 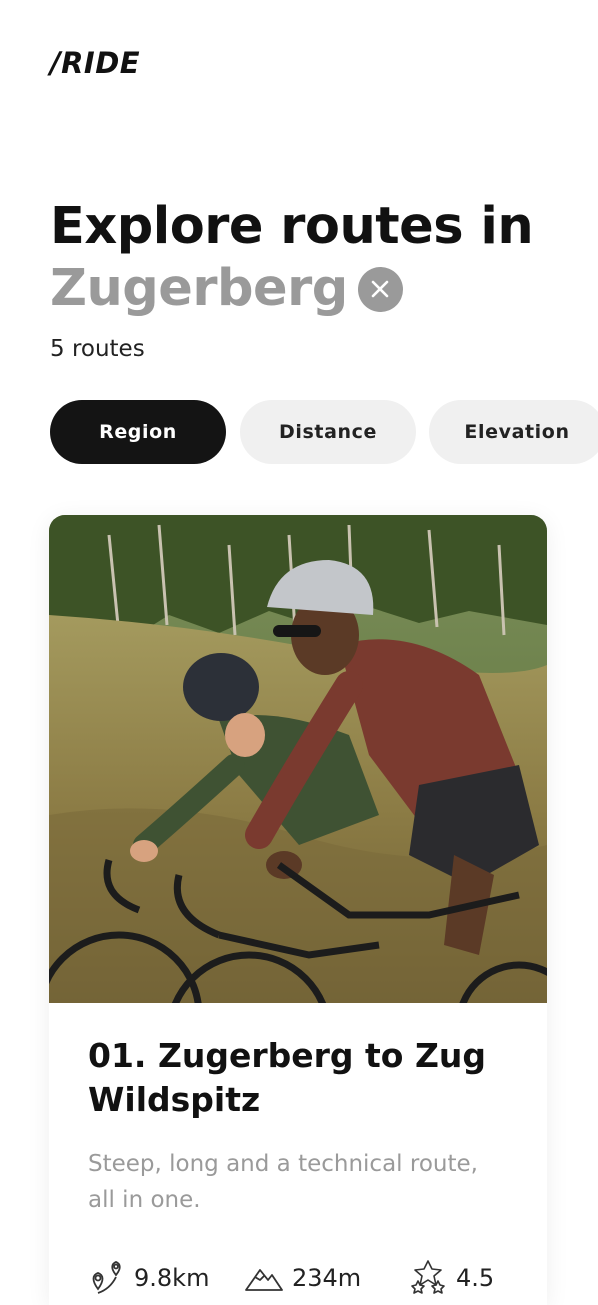 What do you see at coordinates (428, 1277) in the screenshot?
I see `stars-icon` at bounding box center [428, 1277].